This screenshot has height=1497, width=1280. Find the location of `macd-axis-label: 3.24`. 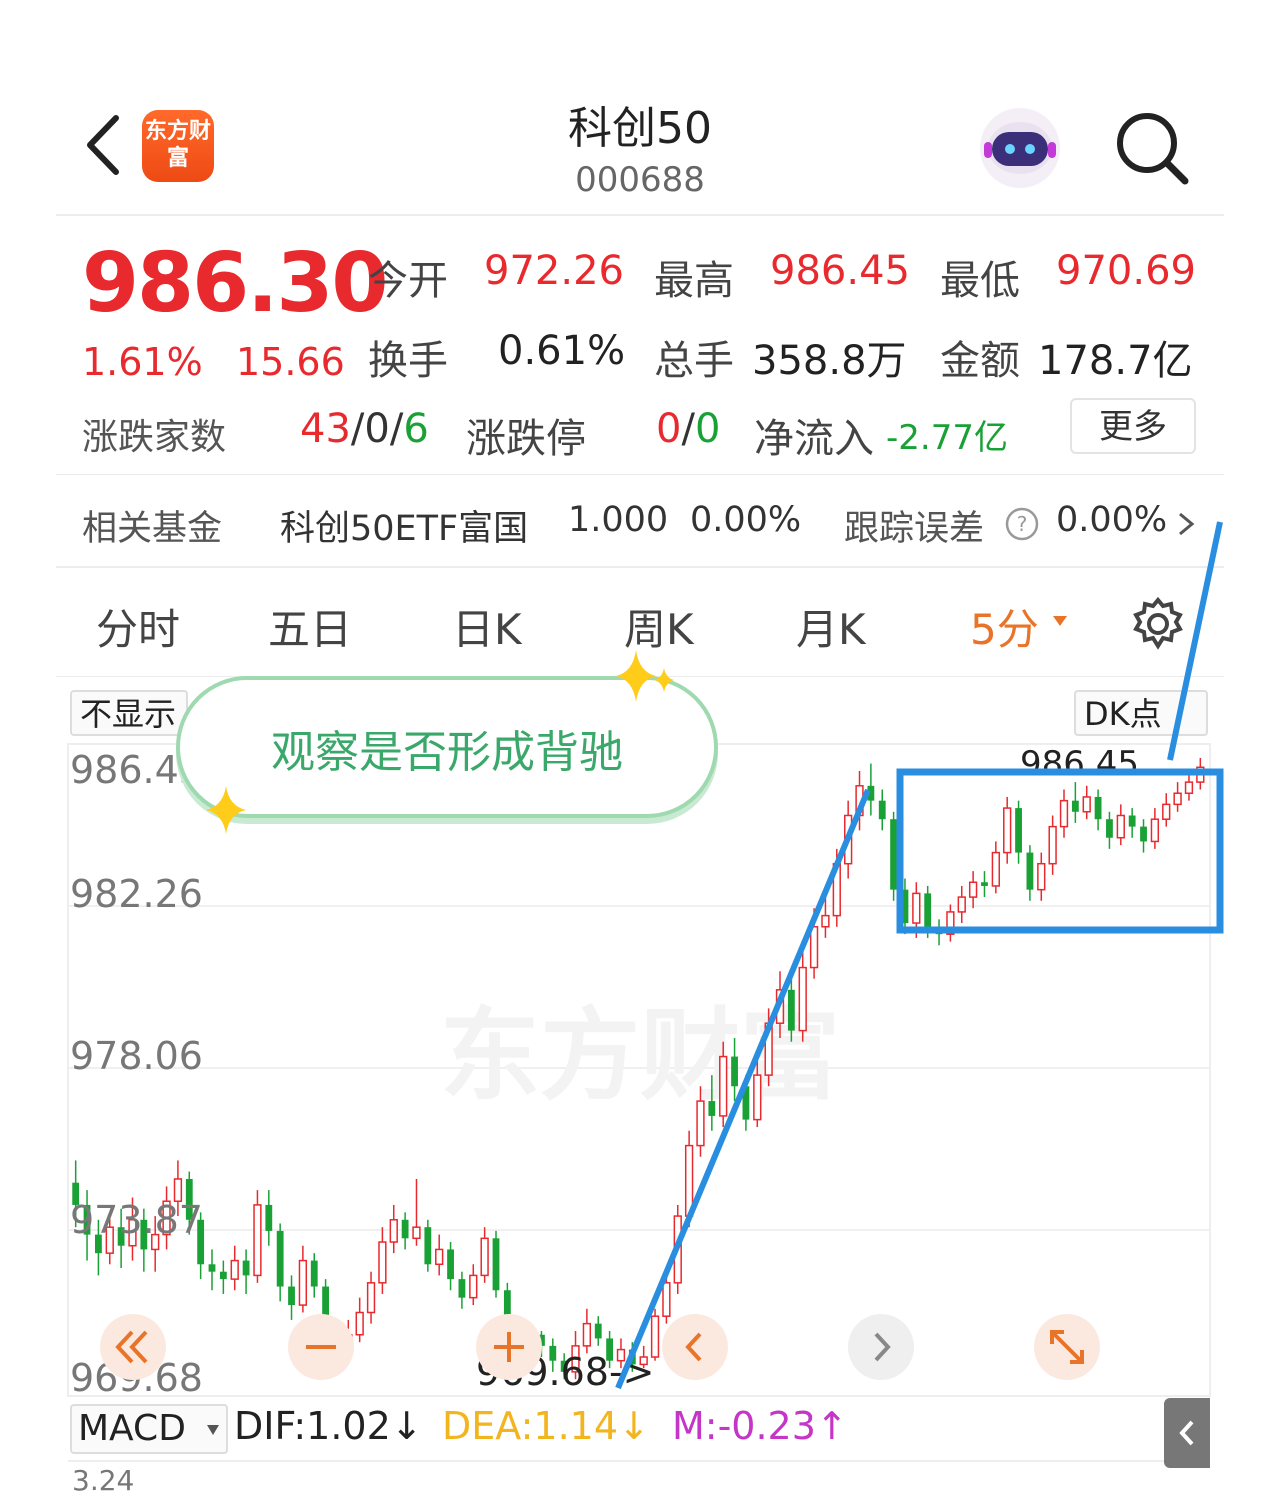

macd-axis-label: 3.24 is located at coordinates (103, 1480).